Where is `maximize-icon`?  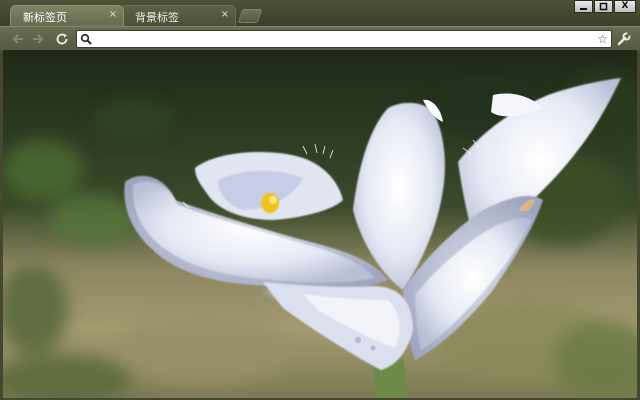 maximize-icon is located at coordinates (603, 6).